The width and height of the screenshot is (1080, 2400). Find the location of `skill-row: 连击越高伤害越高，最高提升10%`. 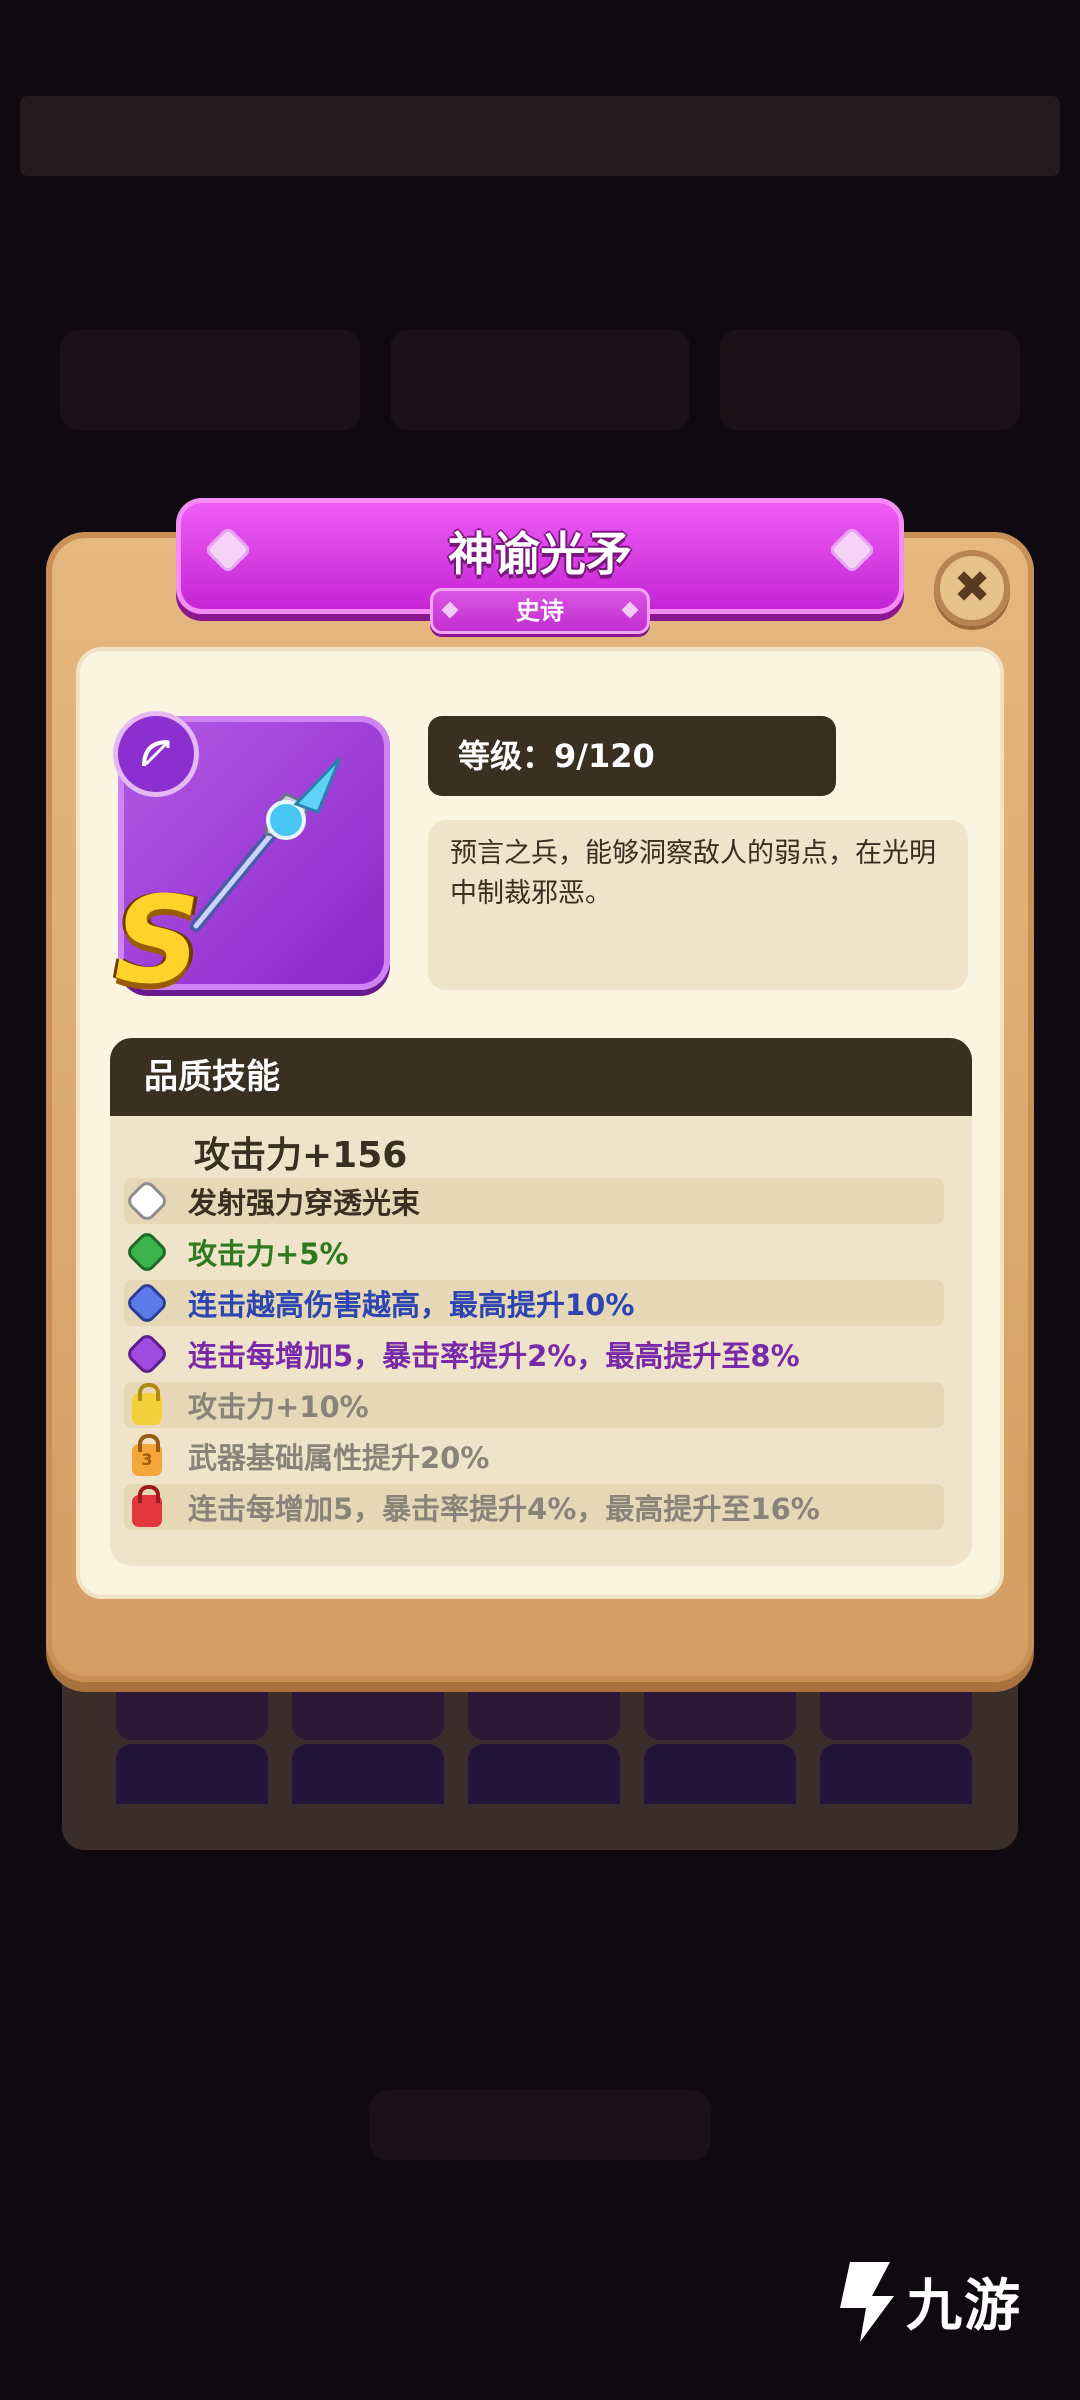

skill-row: 连击越高伤害越高，最高提升10% is located at coordinates (534, 1303).